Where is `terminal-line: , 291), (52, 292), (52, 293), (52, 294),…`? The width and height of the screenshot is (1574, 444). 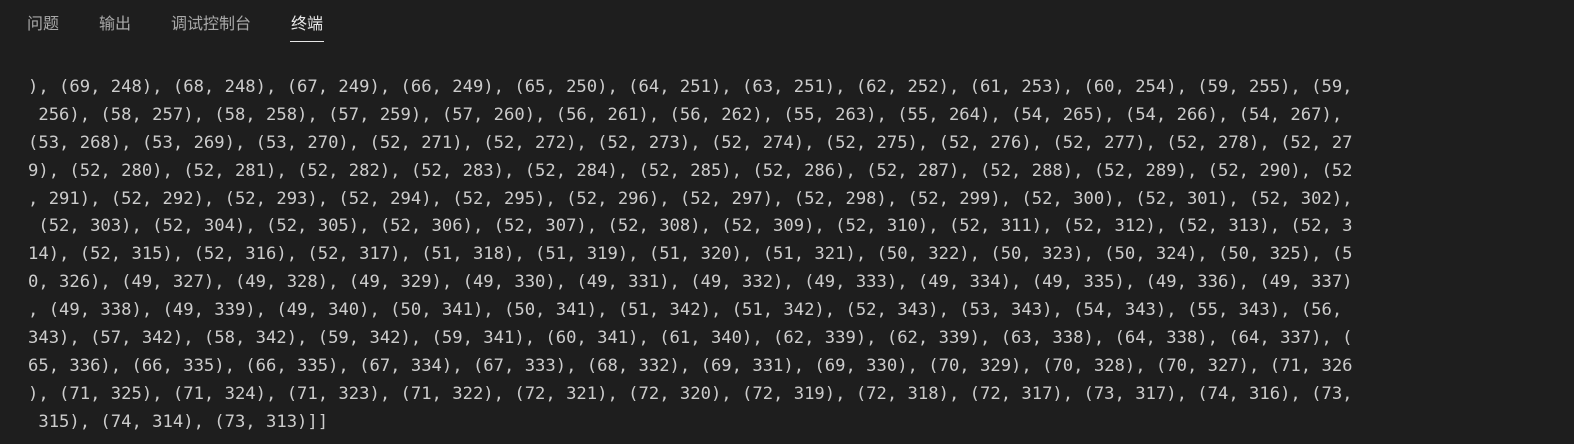
terminal-line: , 291), (52, 292), (52, 293), (52, 294),… is located at coordinates (690, 198).